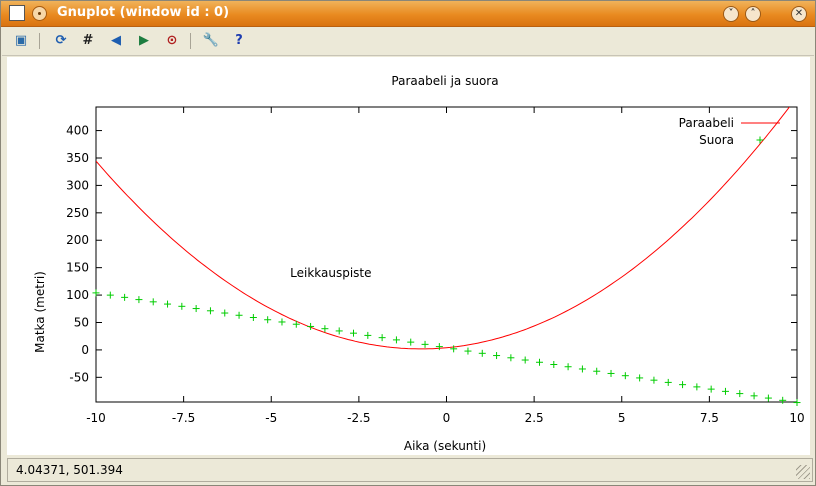 This screenshot has height=486, width=816. I want to click on previous-zoom-icon: ◀, so click(116, 41).